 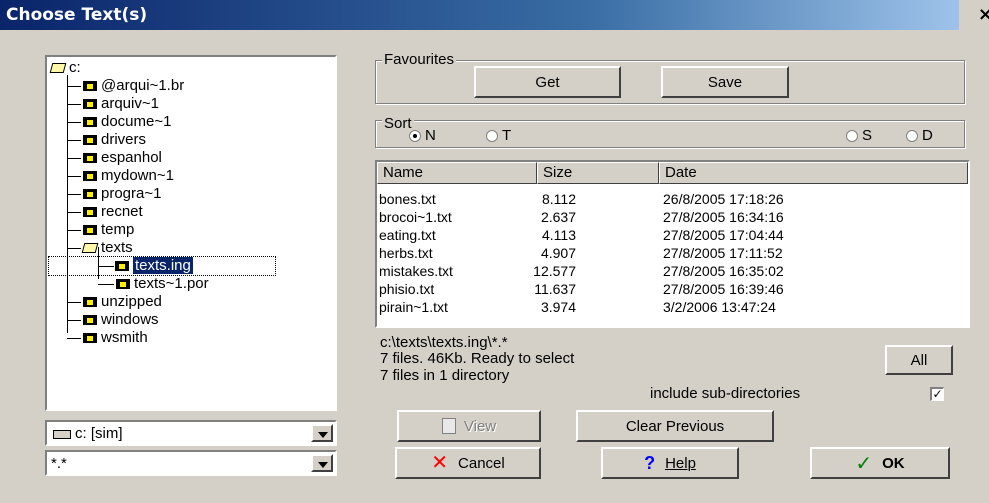 What do you see at coordinates (407, 235) in the screenshot?
I see `file-name: eating.txt` at bounding box center [407, 235].